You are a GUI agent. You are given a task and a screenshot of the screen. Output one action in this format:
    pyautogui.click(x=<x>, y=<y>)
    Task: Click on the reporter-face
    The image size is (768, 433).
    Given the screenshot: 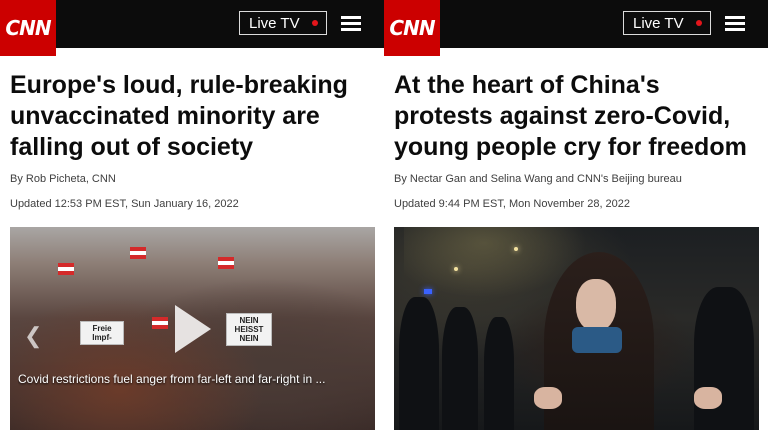 What is the action you would take?
    pyautogui.click(x=596, y=305)
    